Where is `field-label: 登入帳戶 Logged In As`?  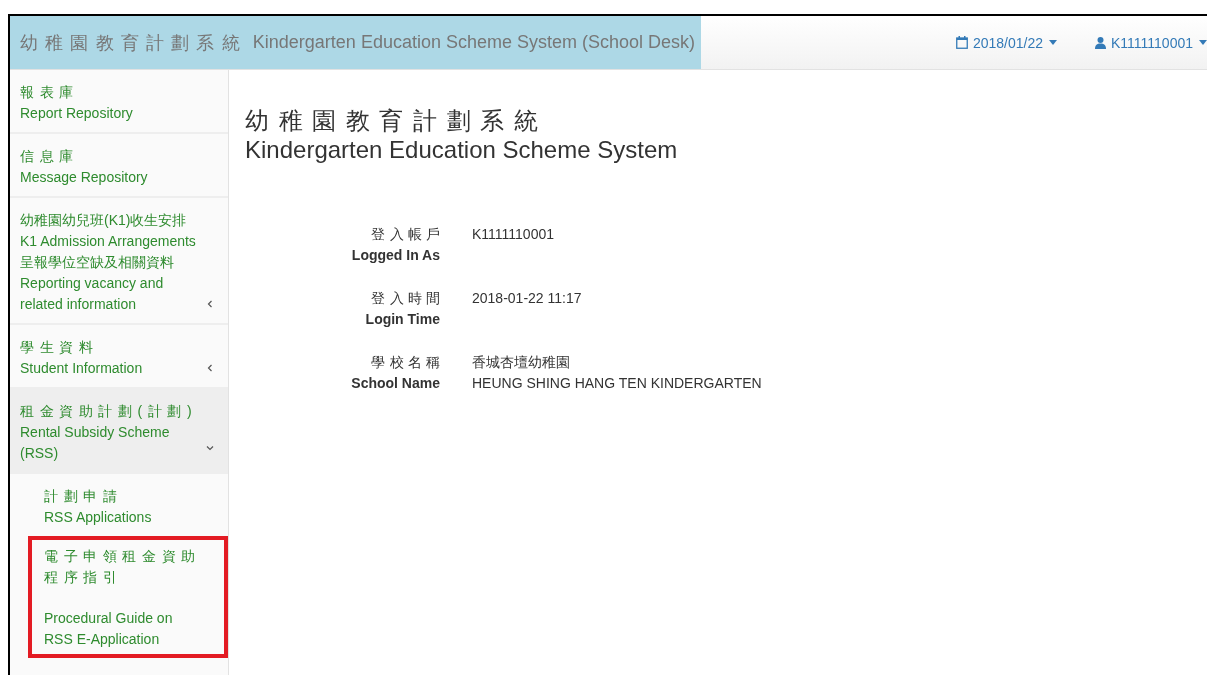 field-label: 登入帳戶 Logged In As is located at coordinates (395, 245).